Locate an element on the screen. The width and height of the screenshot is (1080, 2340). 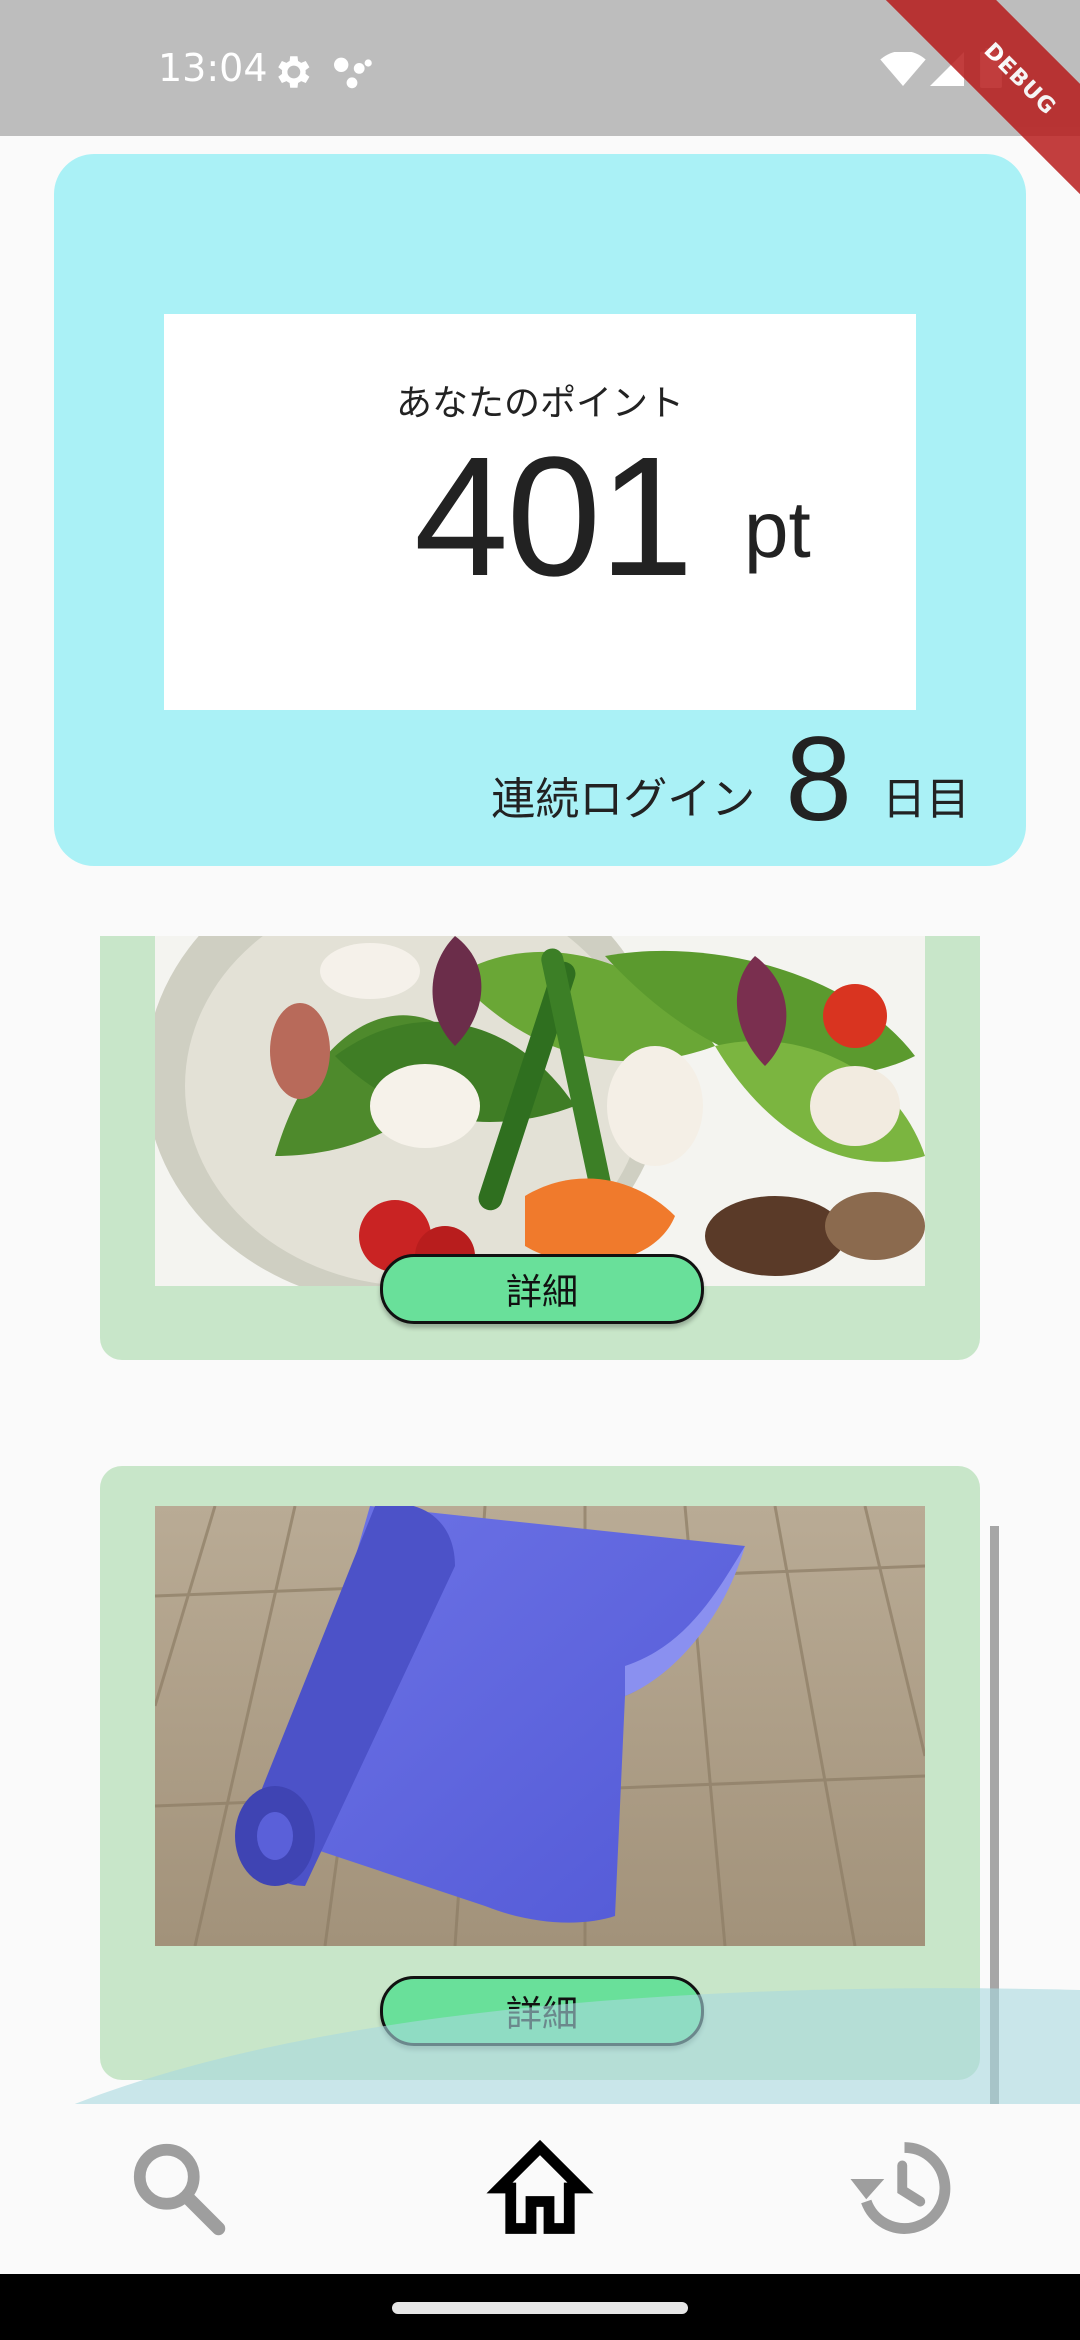
points-unit: pt is located at coordinates (777, 529).